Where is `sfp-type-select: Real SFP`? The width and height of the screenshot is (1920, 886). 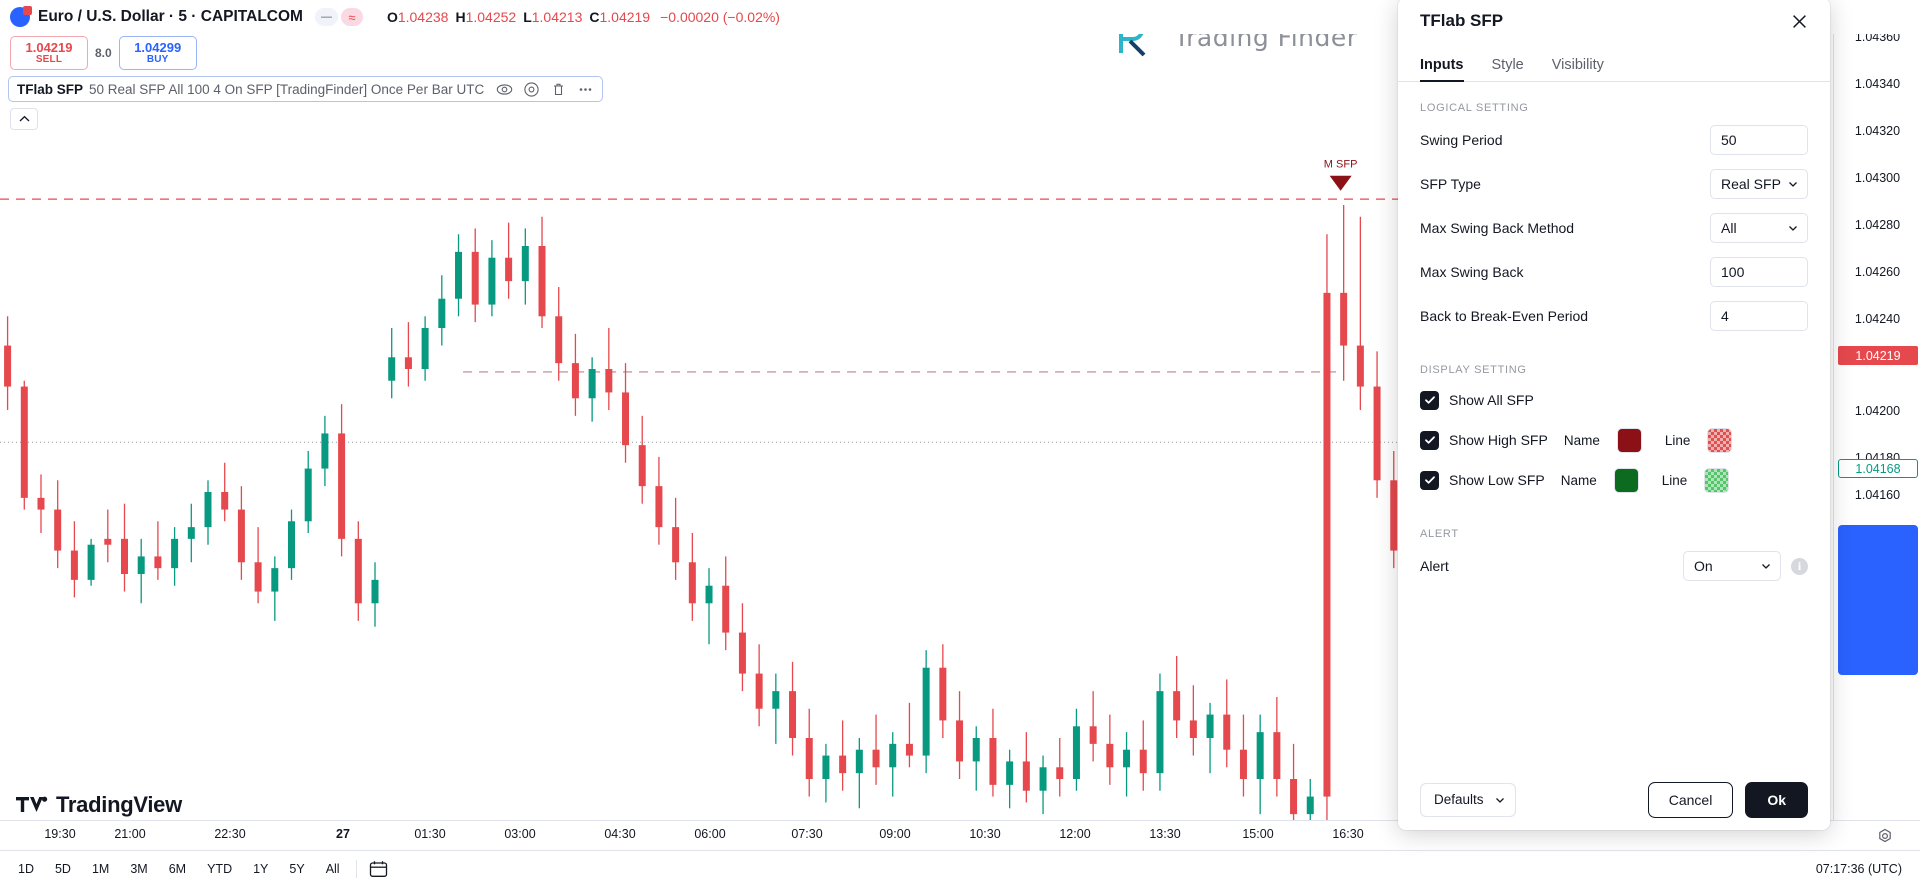
sfp-type-select: Real SFP is located at coordinates (1759, 184).